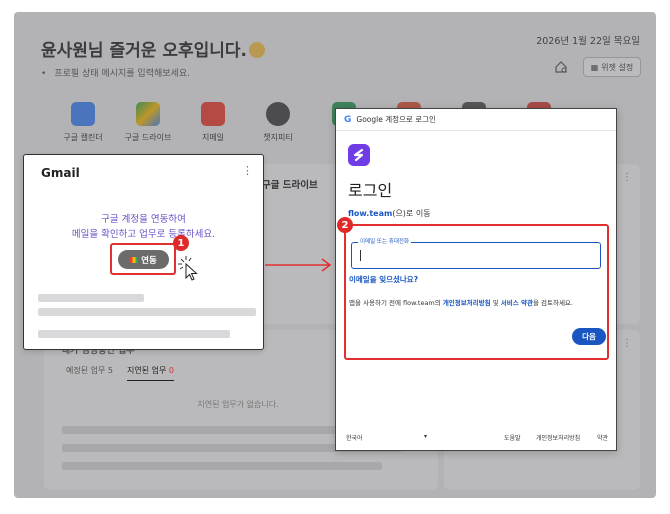 The height and width of the screenshot is (514, 670). Describe the element at coordinates (345, 225) in the screenshot. I see `step-badge-2: 2` at that location.